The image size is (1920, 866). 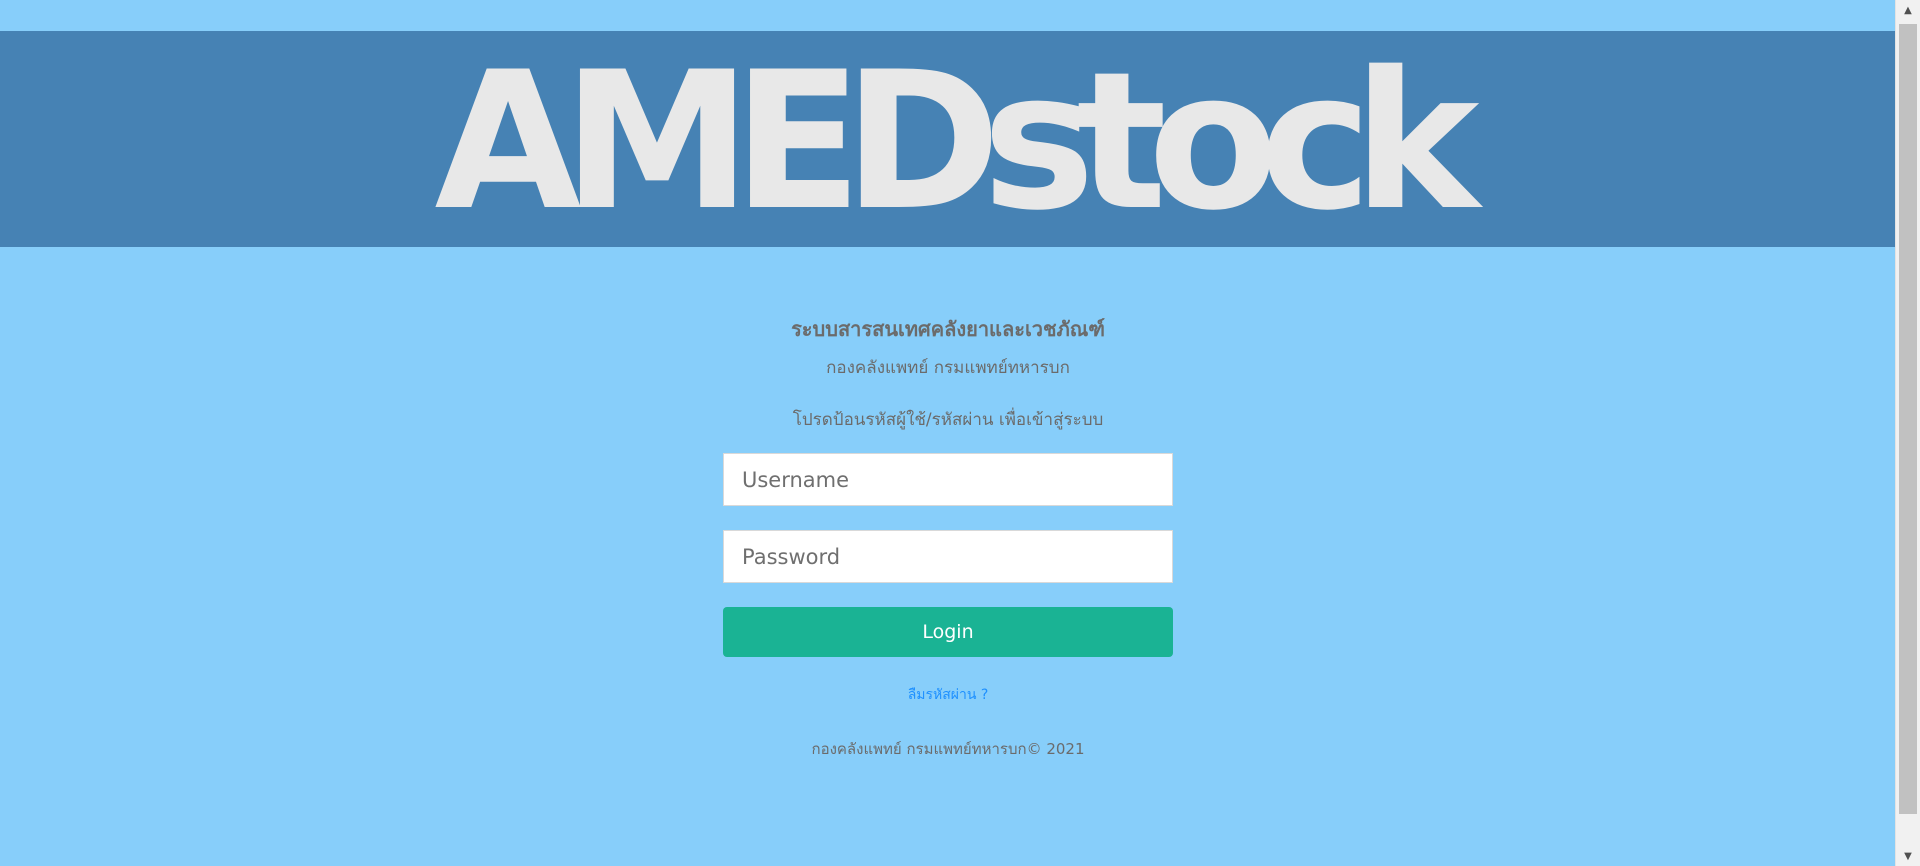 I want to click on login-button: Login, so click(x=948, y=632).